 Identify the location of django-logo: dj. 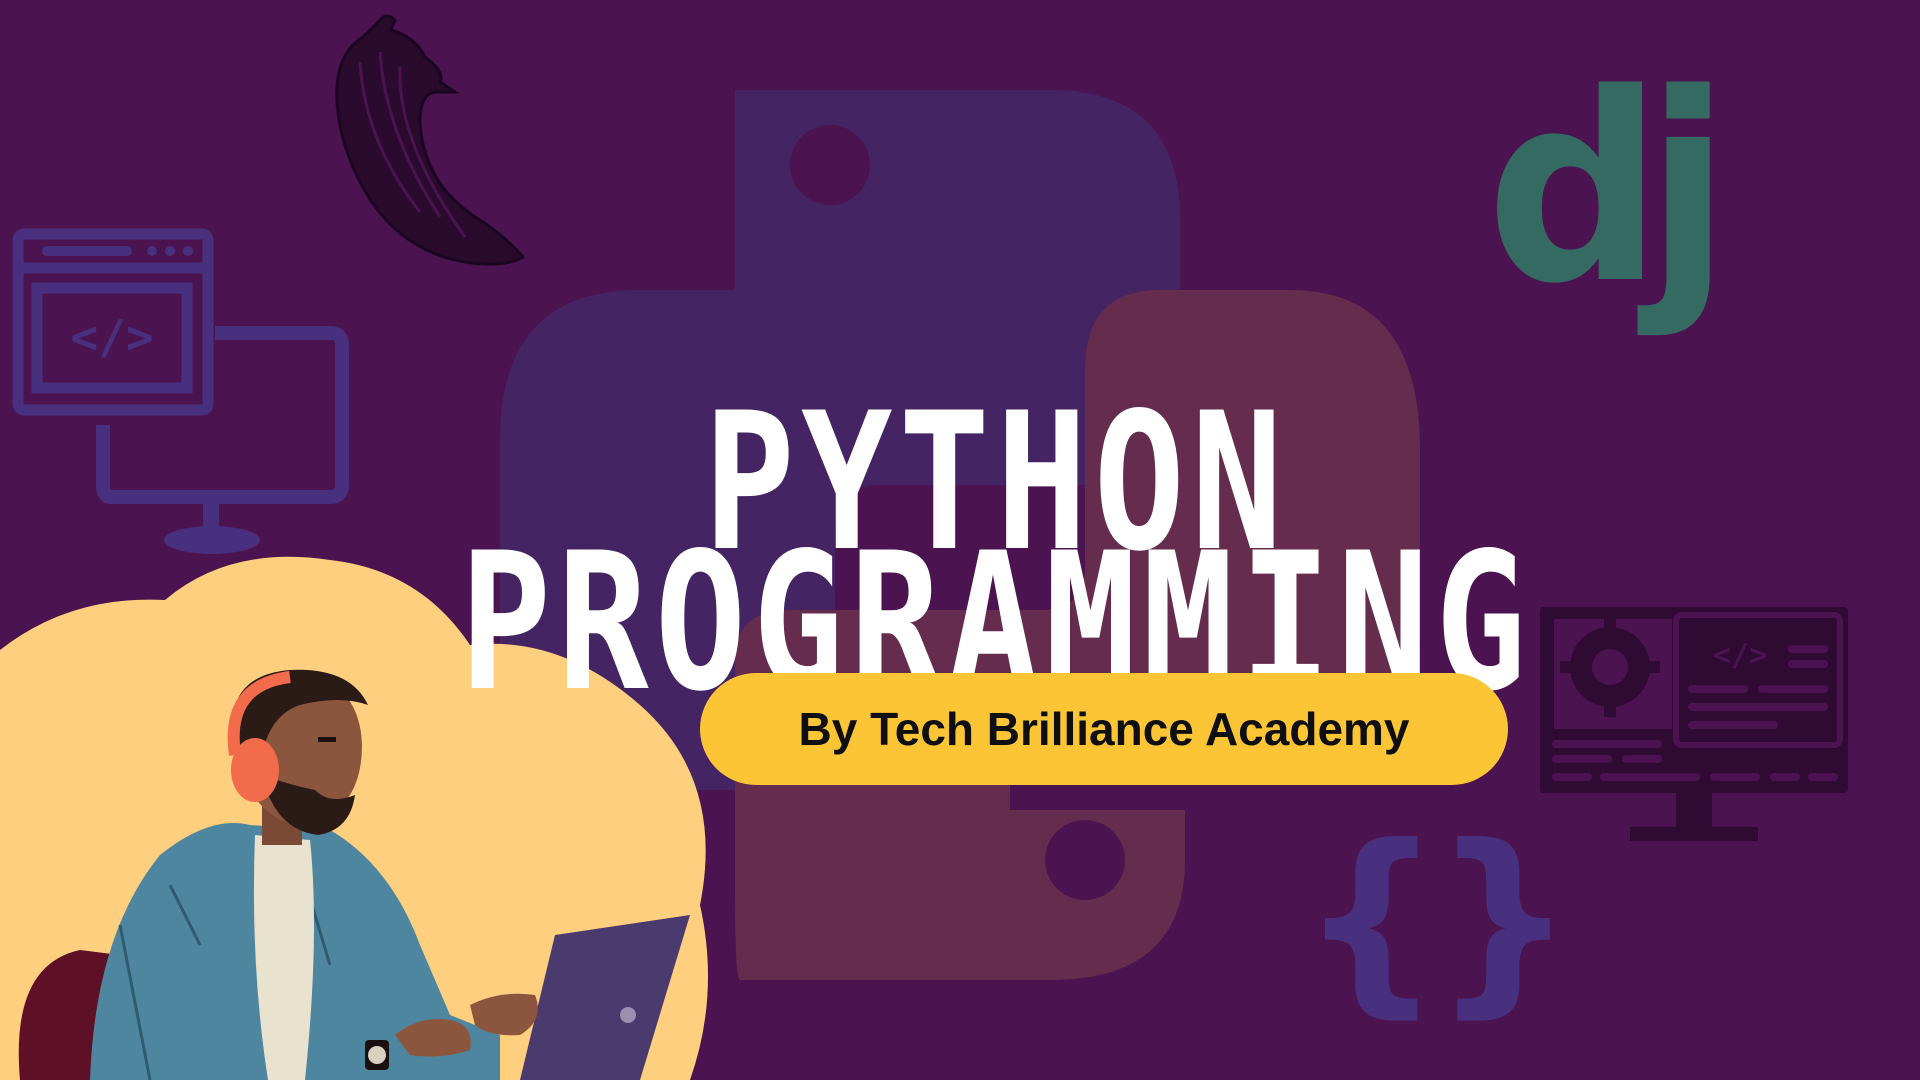
(1605, 199).